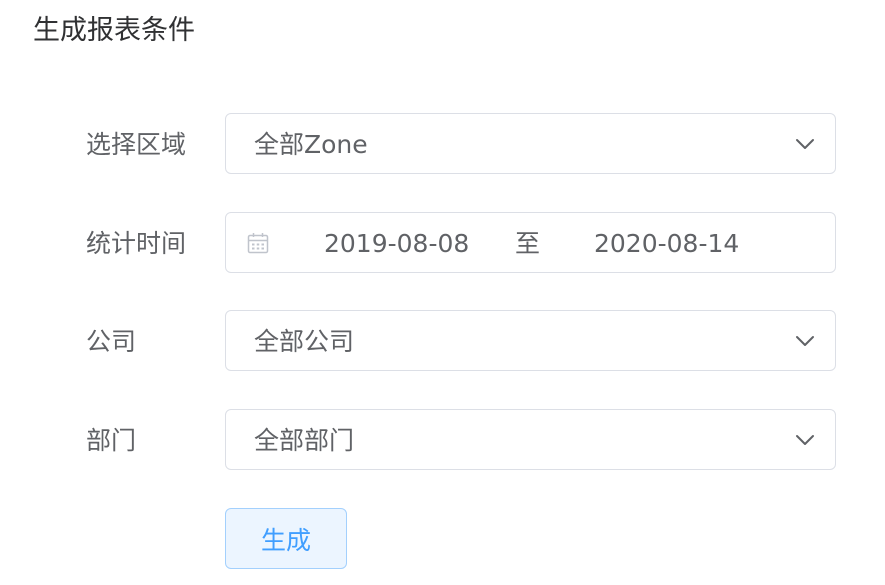 This screenshot has height=585, width=885. What do you see at coordinates (111, 341) in the screenshot?
I see `company-label: 公司` at bounding box center [111, 341].